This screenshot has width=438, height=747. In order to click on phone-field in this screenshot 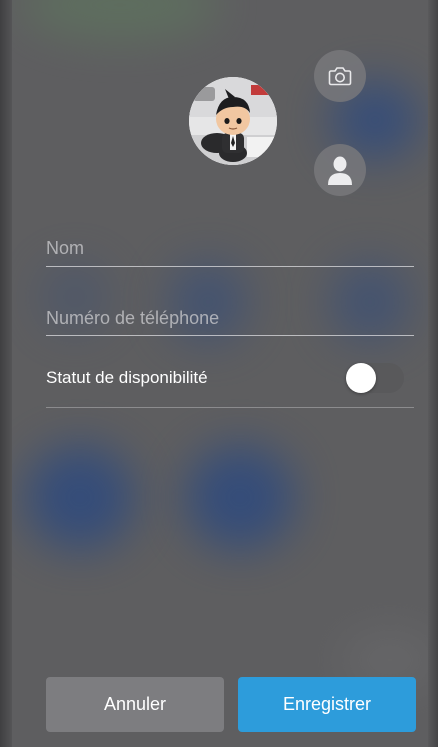, I will do `click(230, 319)`.